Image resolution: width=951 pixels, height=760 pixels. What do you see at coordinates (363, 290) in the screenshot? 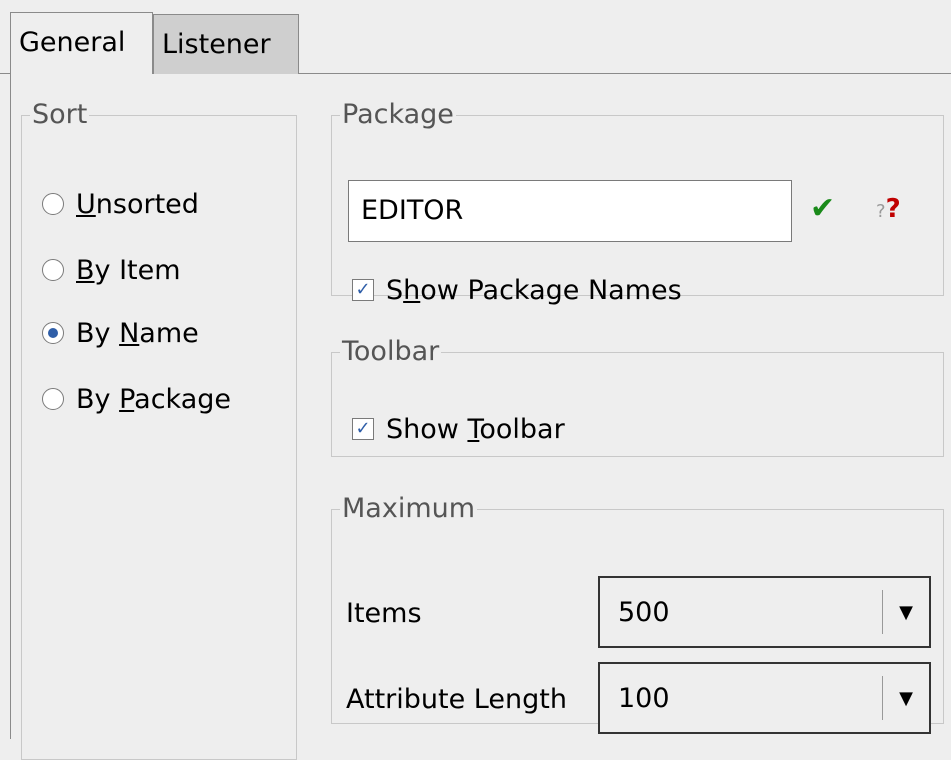
I see `show-package-names-check: ✓` at bounding box center [363, 290].